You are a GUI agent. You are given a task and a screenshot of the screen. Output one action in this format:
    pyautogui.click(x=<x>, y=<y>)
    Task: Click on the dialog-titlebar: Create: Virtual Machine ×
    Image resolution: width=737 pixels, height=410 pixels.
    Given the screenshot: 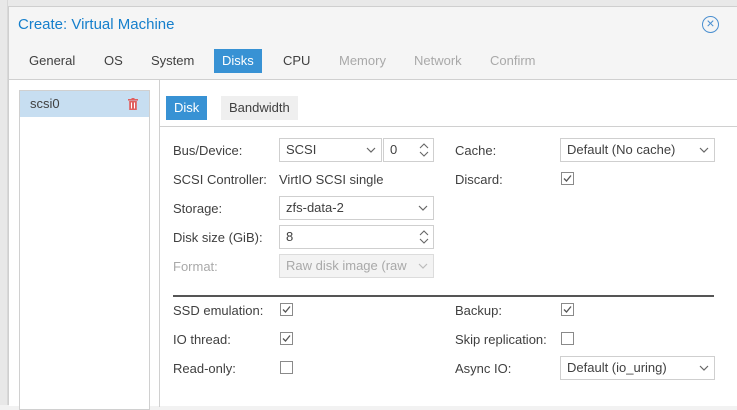 What is the action you would take?
    pyautogui.click(x=373, y=25)
    